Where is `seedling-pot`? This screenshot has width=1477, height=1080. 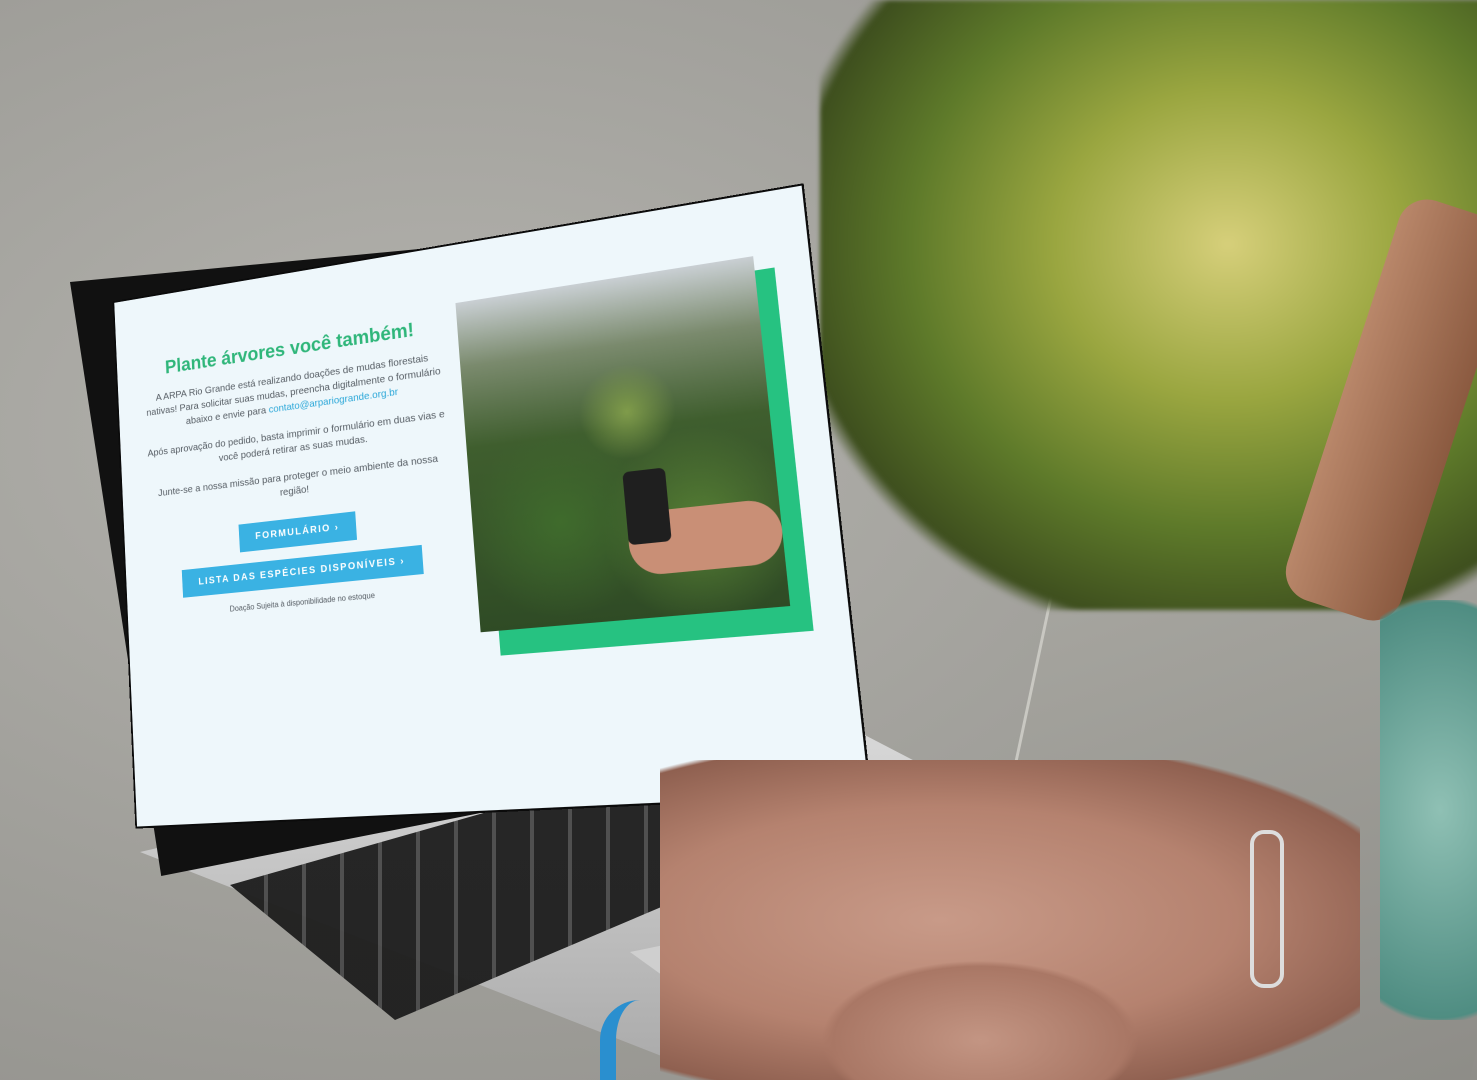
seedling-pot is located at coordinates (647, 506).